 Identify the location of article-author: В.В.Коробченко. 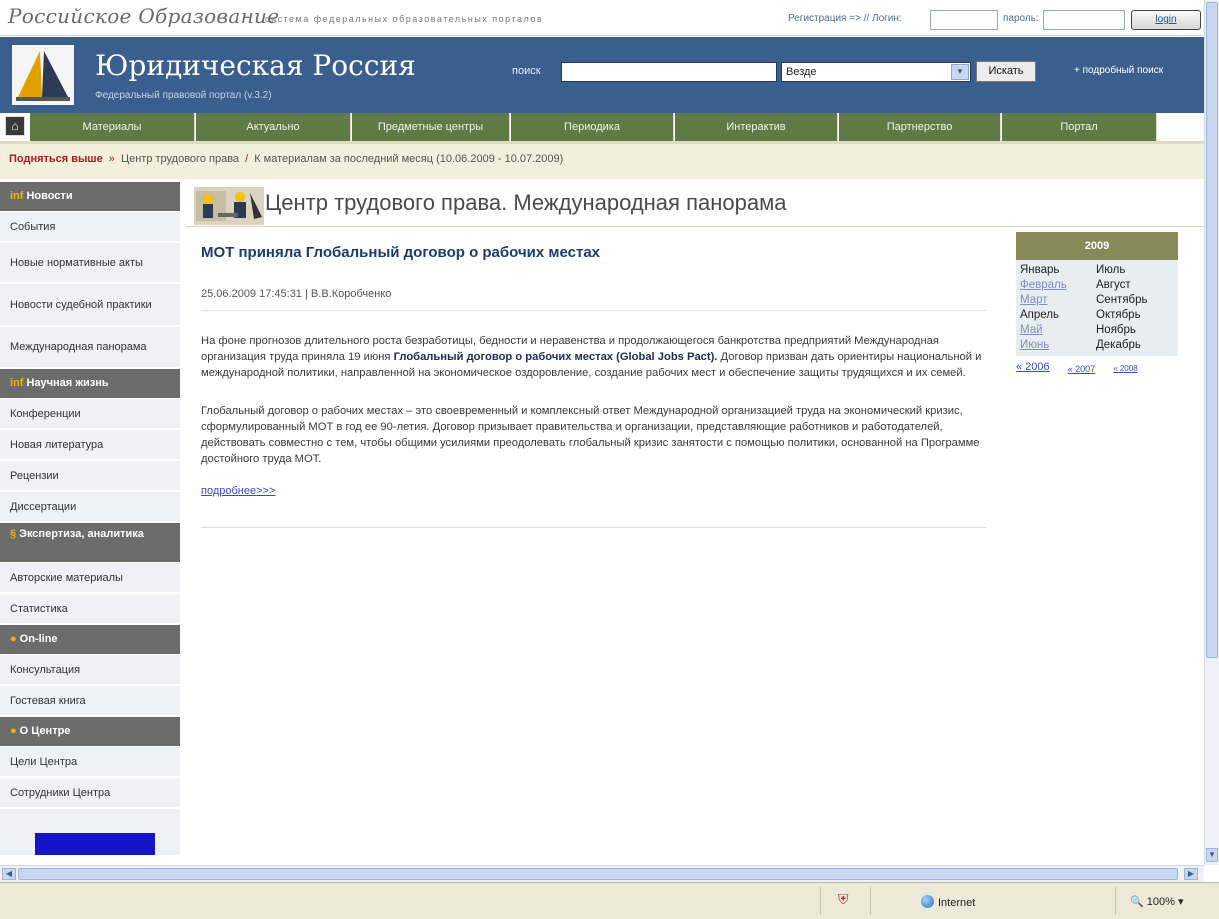
(351, 294).